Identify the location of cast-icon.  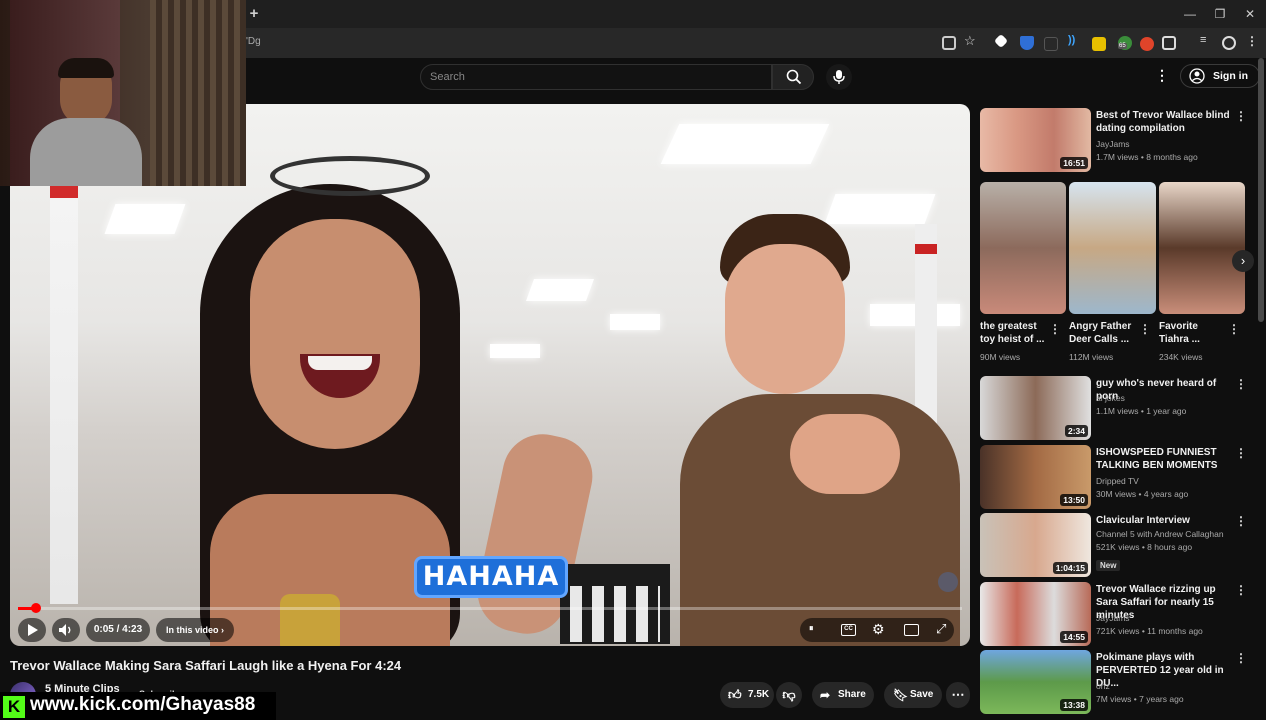
(949, 43).